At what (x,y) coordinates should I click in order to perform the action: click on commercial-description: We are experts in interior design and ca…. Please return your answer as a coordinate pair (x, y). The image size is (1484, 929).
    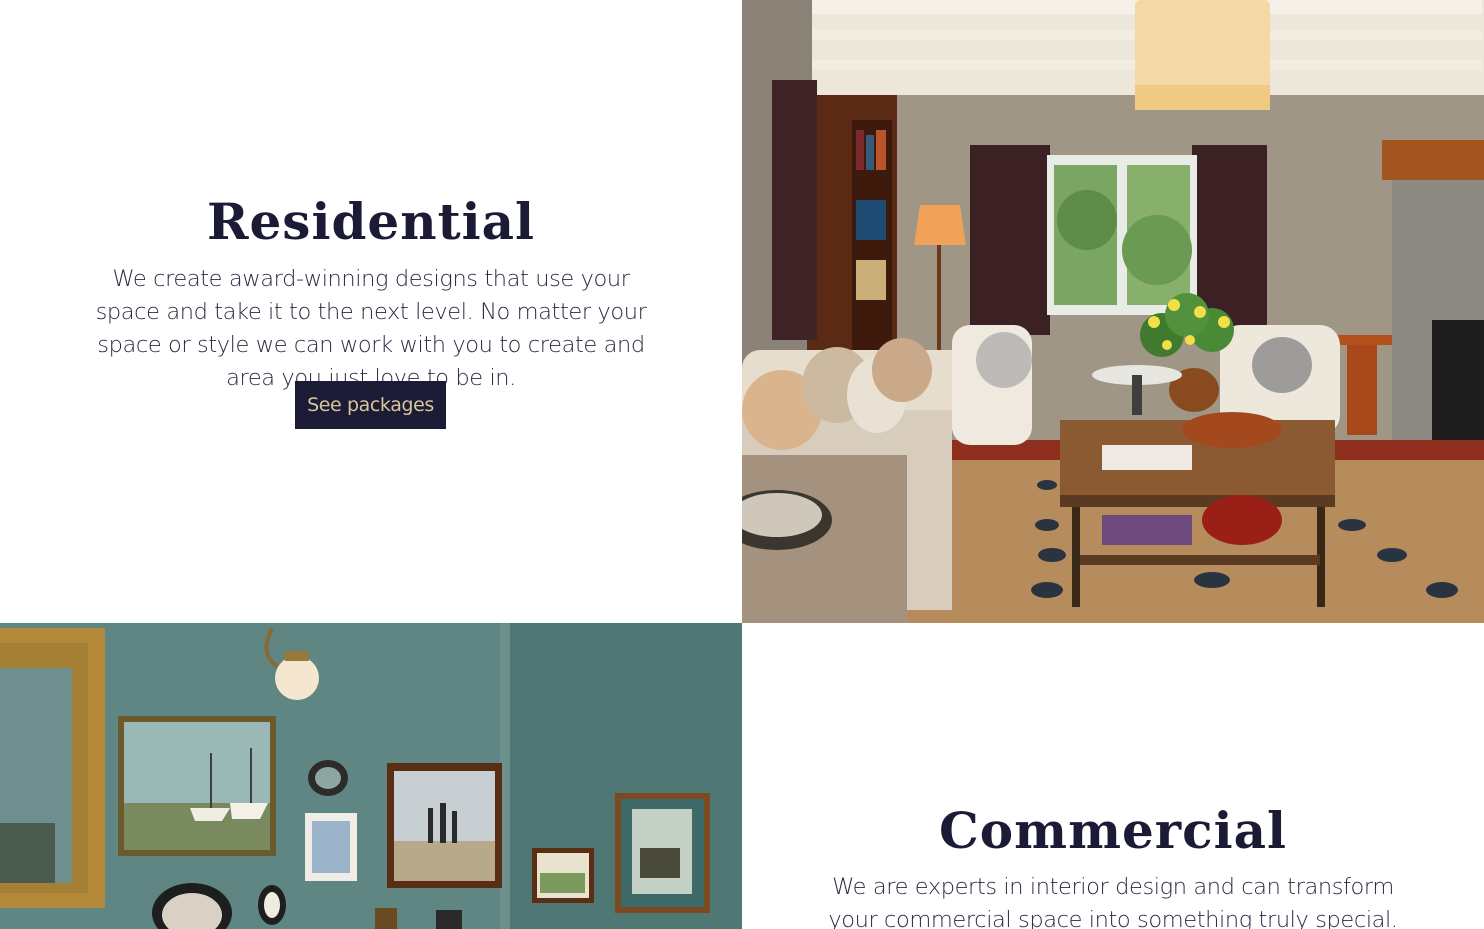
    Looking at the image, I should click on (1113, 901).